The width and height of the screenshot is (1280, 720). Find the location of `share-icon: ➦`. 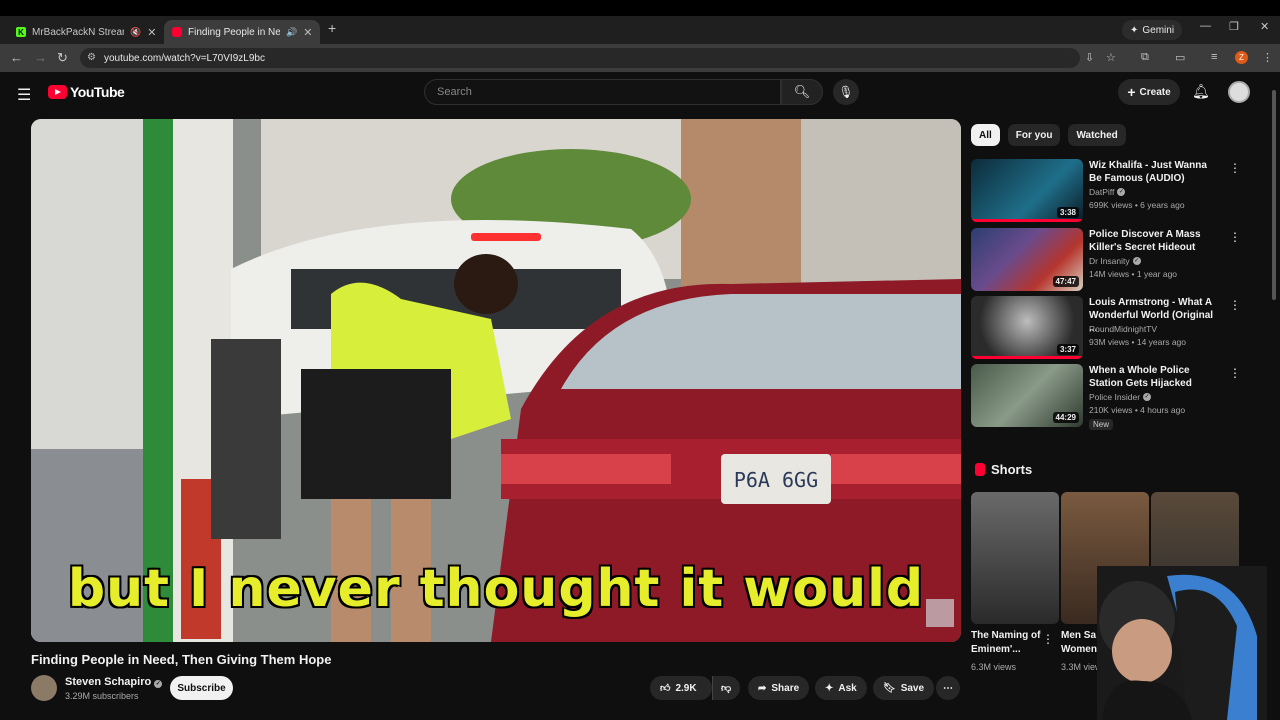

share-icon: ➦ is located at coordinates (762, 688).